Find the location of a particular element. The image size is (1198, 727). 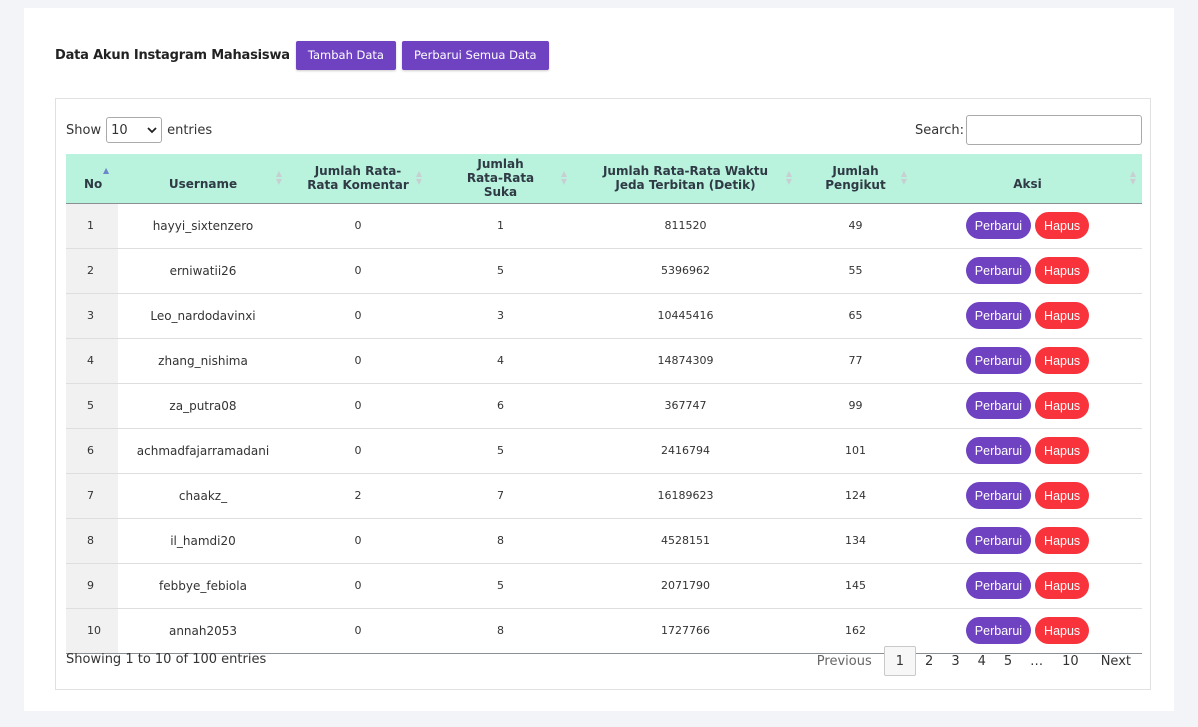

column-header-aksi: Aksi ▲ ▼ is located at coordinates (1027, 179).